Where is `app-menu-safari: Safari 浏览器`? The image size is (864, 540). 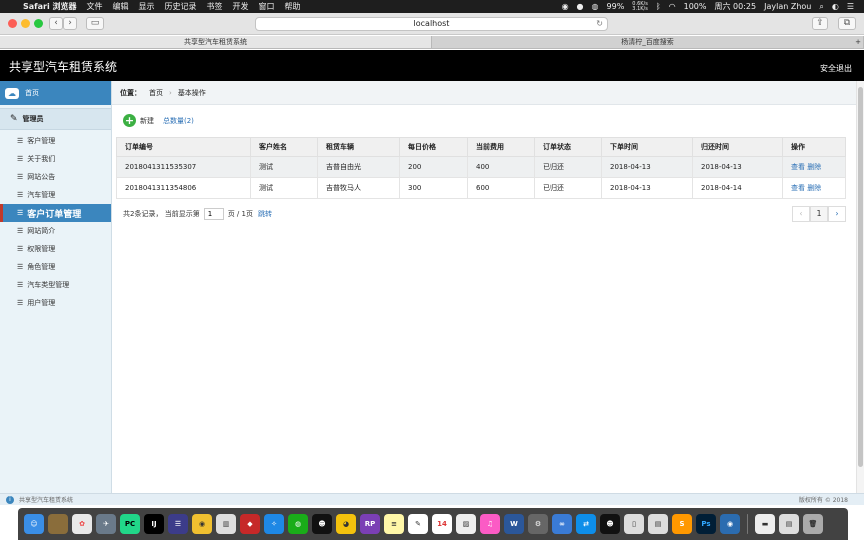
app-menu-safari: Safari 浏览器 is located at coordinates (50, 6).